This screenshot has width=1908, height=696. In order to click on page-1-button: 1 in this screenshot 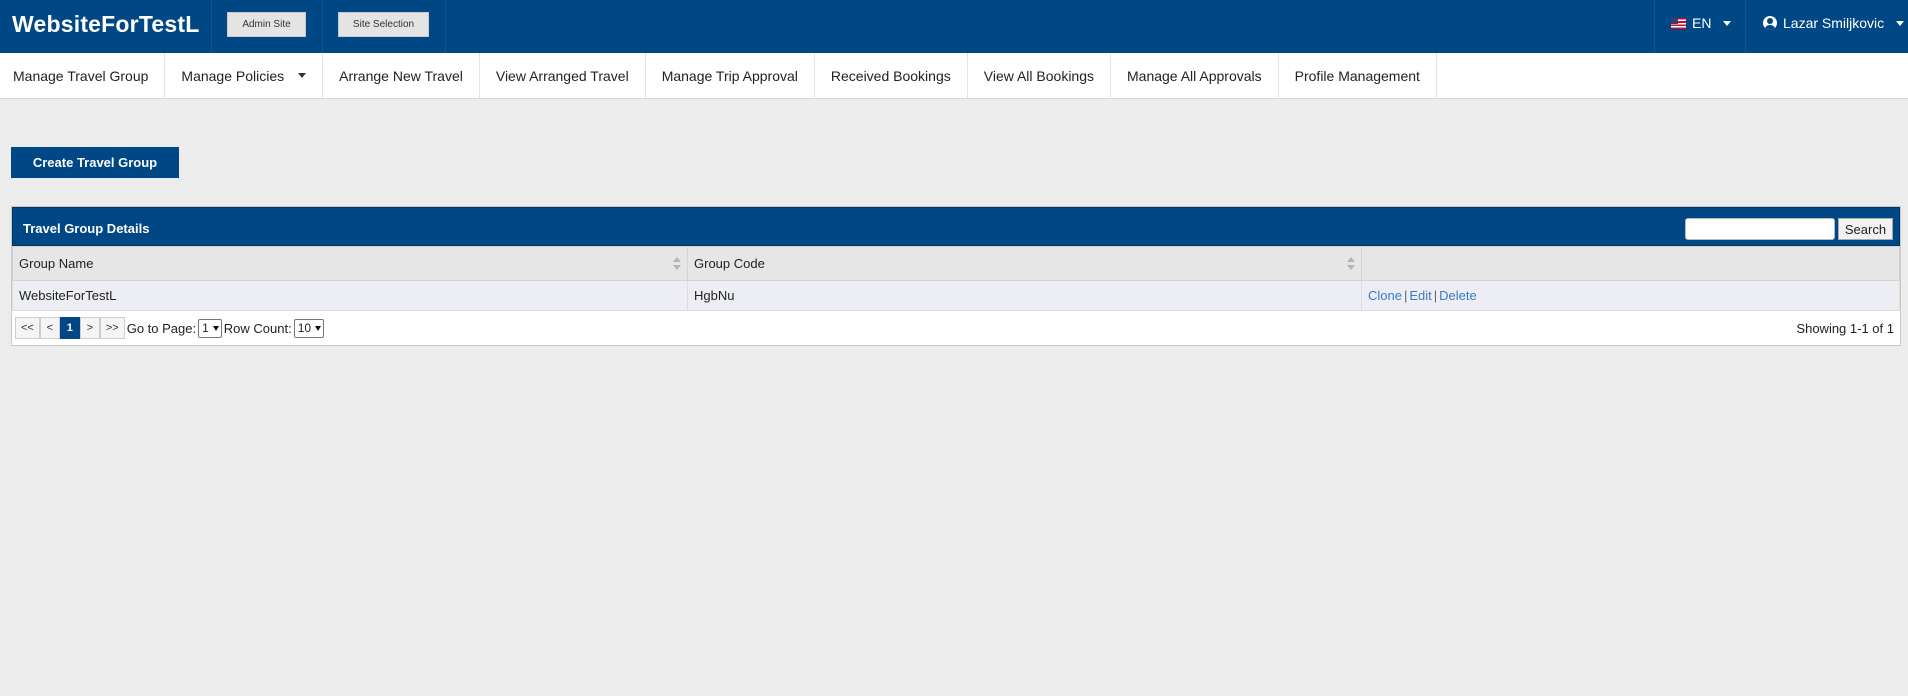, I will do `click(69, 328)`.